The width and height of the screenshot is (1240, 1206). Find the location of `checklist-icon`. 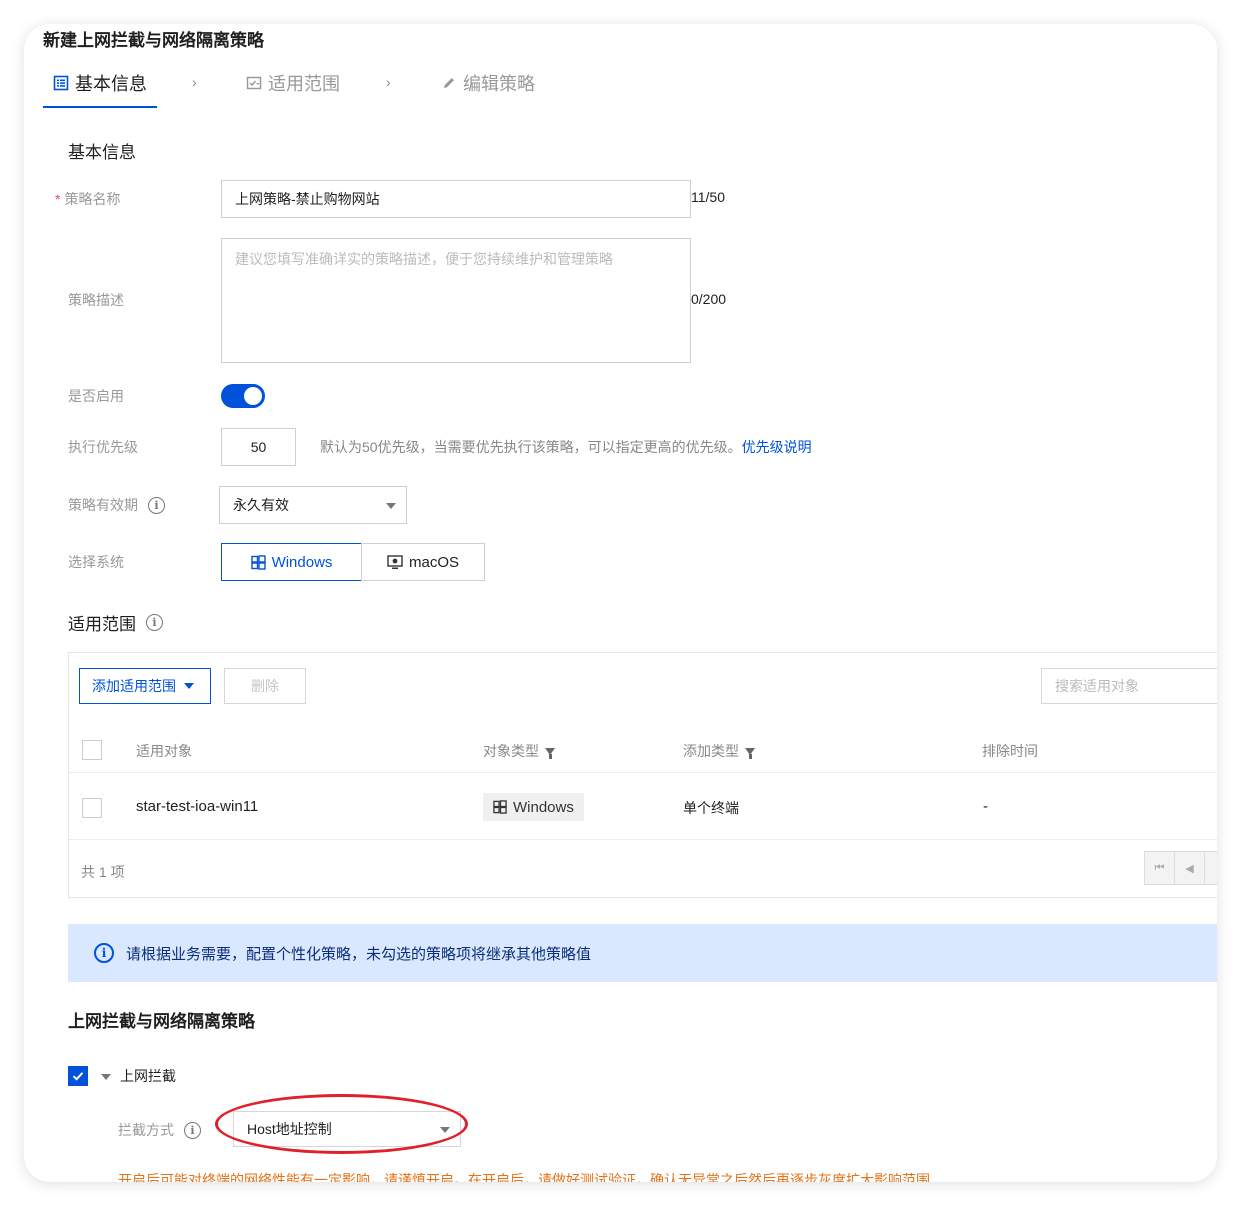

checklist-icon is located at coordinates (254, 83).